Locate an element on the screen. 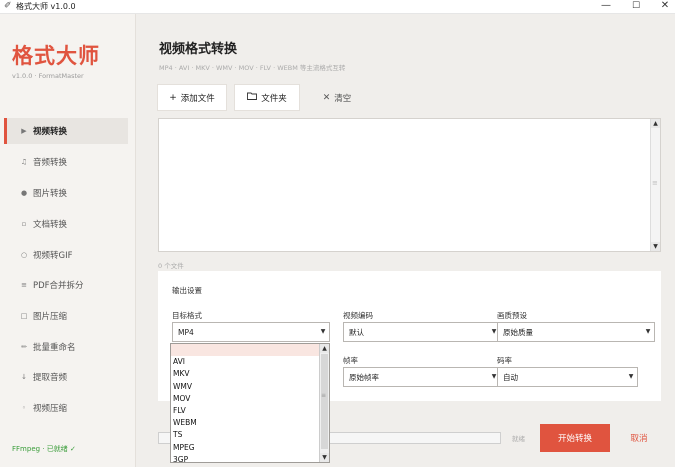 The image size is (675, 467). dropdown-option: 3GP is located at coordinates (250, 460).